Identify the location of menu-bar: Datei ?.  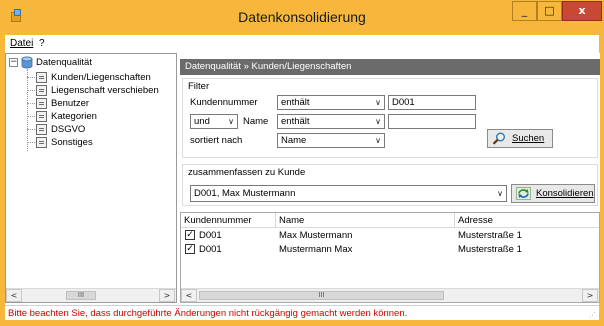
(302, 43).